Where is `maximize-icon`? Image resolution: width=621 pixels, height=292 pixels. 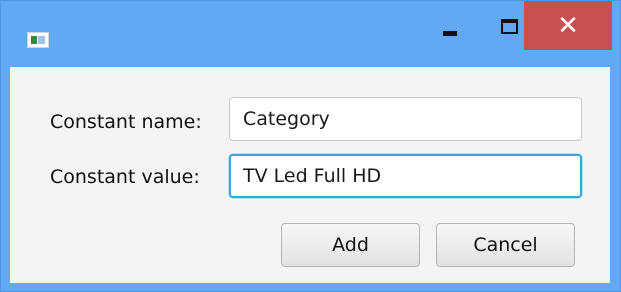 maximize-icon is located at coordinates (509, 26).